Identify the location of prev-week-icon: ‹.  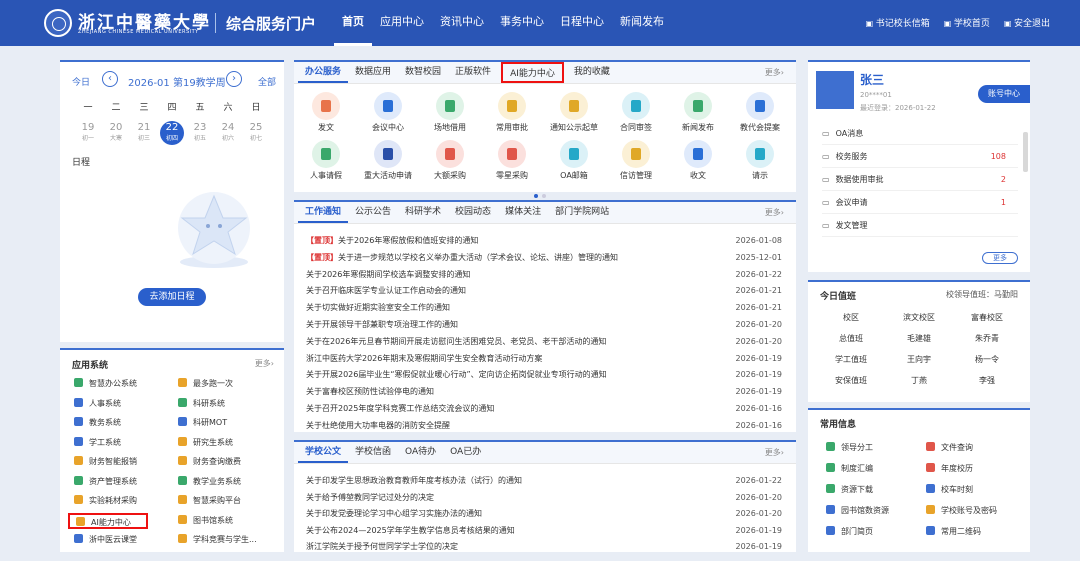
(110, 79).